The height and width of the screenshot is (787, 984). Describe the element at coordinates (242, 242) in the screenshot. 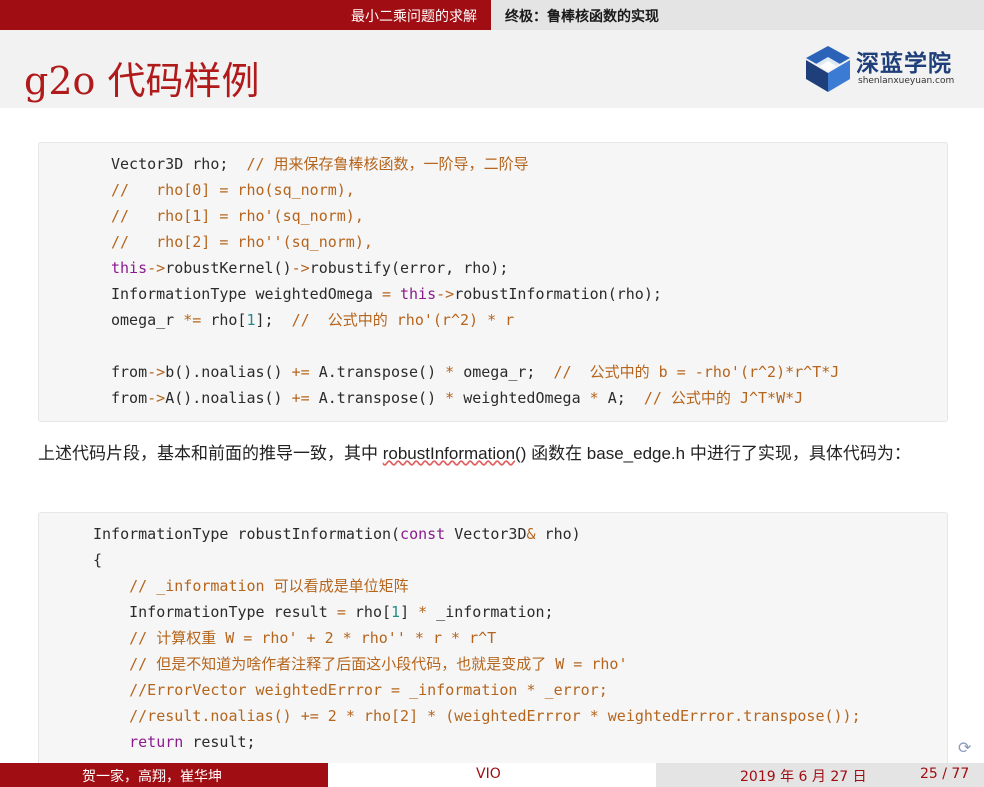

I see `code1-line: // rho[2] = rho''(sq_norm),` at that location.